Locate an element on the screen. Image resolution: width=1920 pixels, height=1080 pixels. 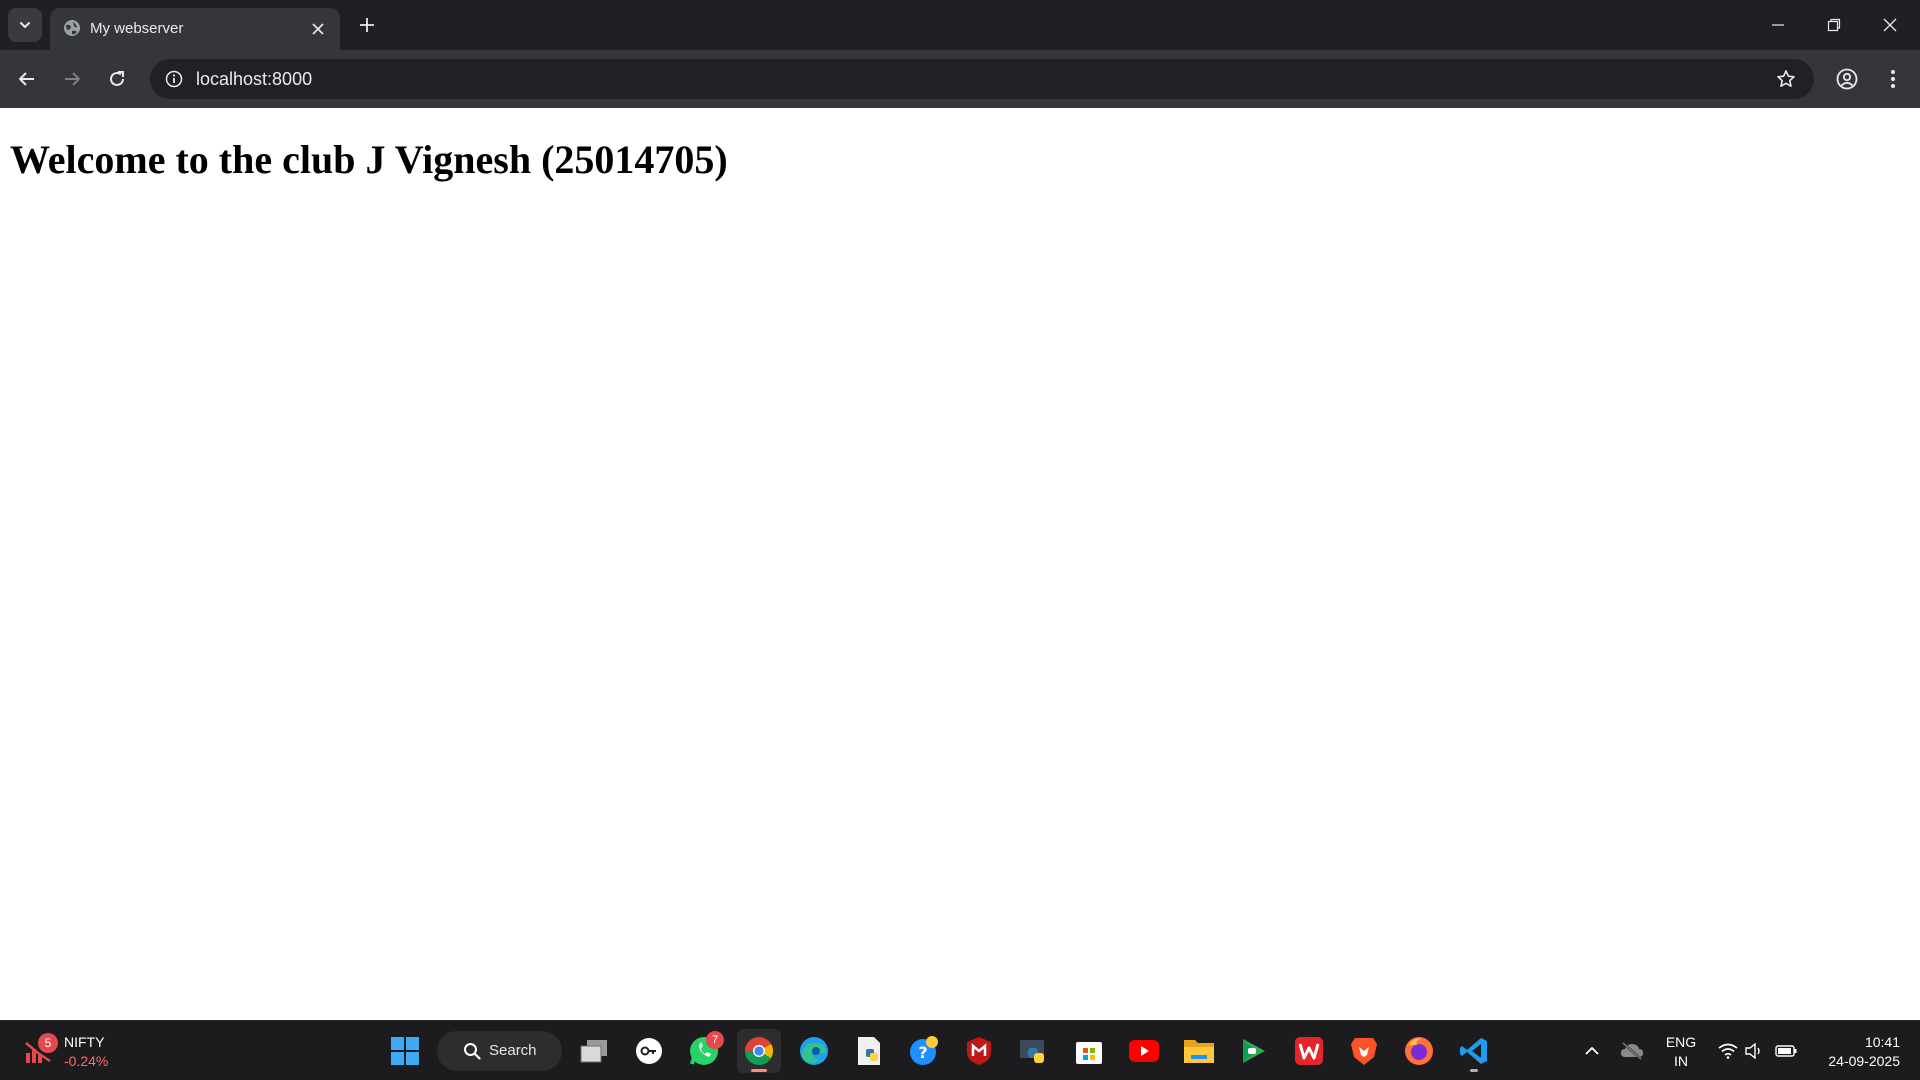
minimize-icon is located at coordinates (1778, 25).